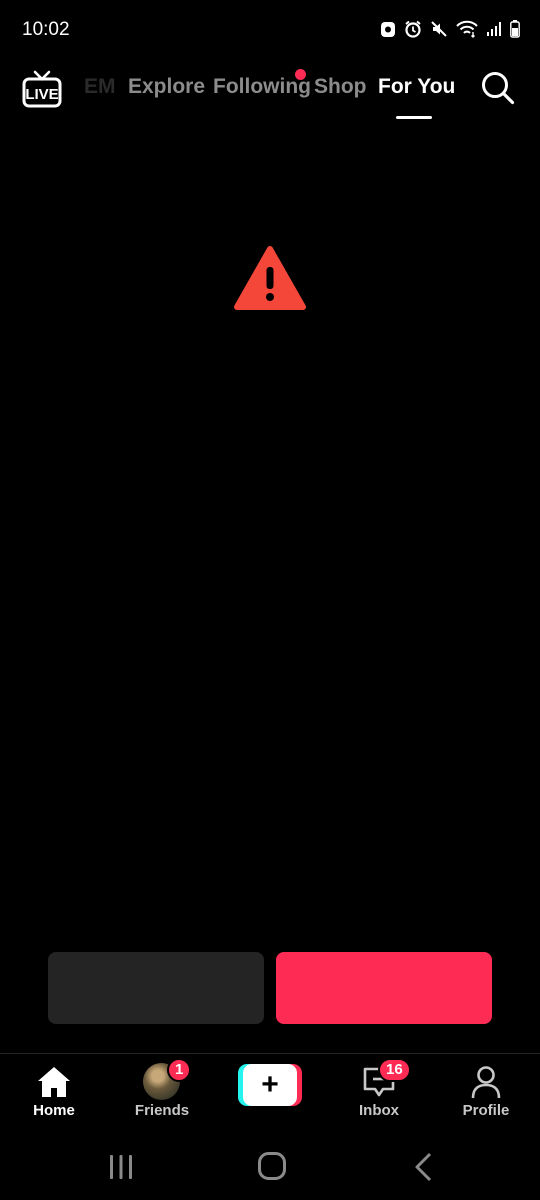 This screenshot has height=1200, width=540. Describe the element at coordinates (388, 31) in the screenshot. I see `notification-icon` at that location.